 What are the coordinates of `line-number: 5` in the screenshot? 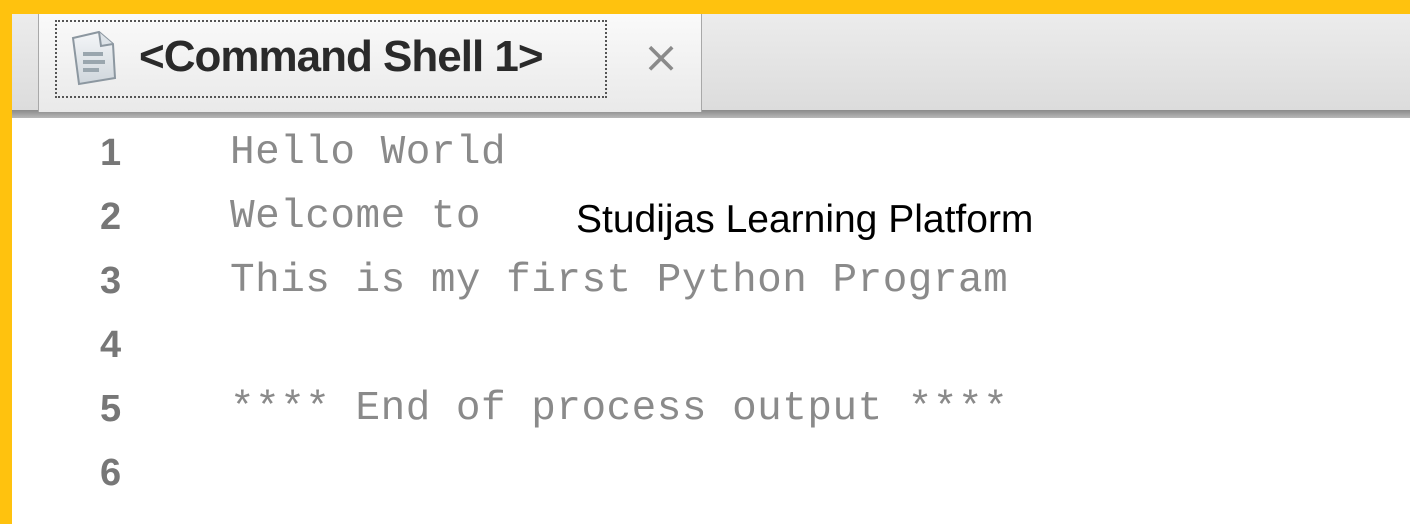 It's located at (111, 409).